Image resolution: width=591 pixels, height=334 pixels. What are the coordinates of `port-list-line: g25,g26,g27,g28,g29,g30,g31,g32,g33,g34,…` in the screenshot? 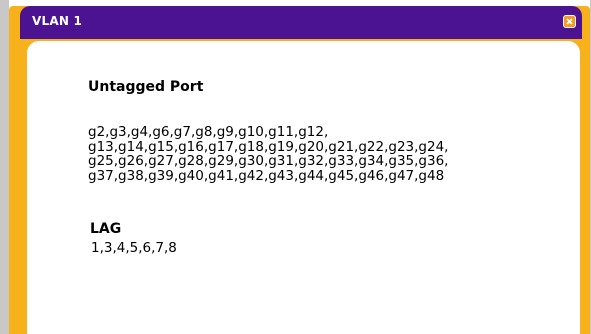 It's located at (268, 161).